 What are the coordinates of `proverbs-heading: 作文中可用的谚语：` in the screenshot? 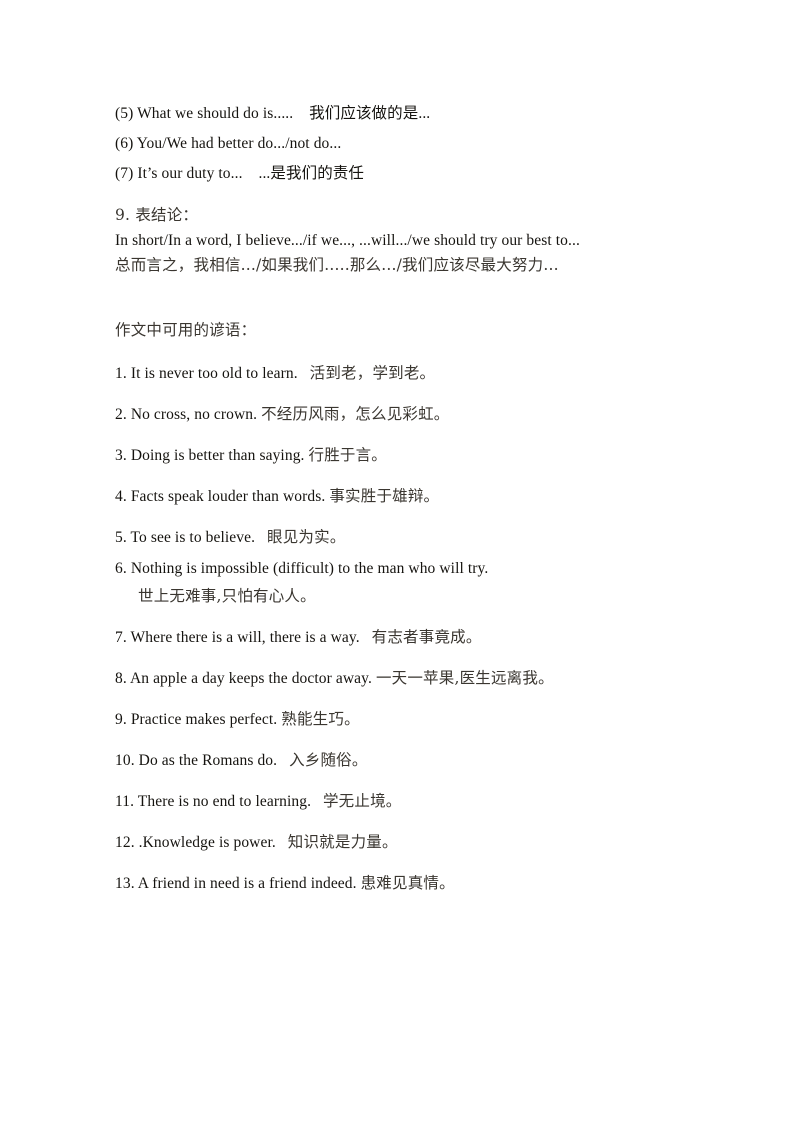 It's located at (186, 330).